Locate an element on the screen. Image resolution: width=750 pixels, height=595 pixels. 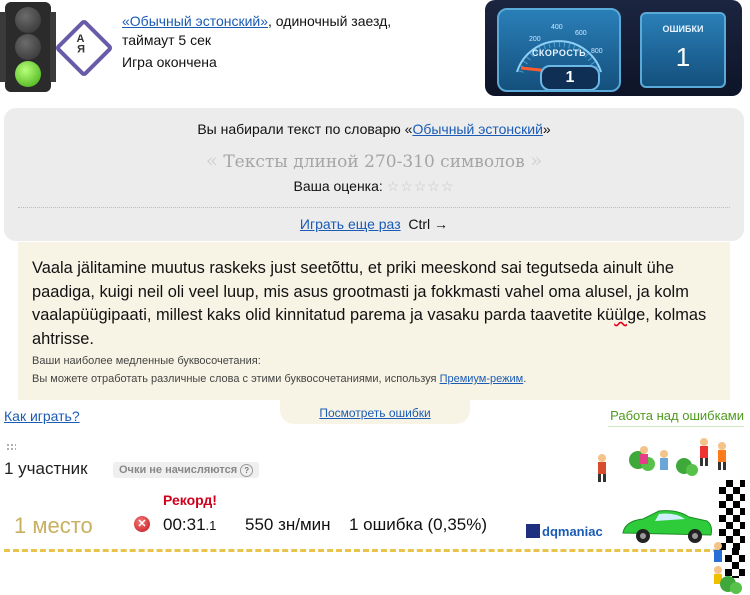
rating-stars: ☆☆☆☆☆ is located at coordinates (421, 186).